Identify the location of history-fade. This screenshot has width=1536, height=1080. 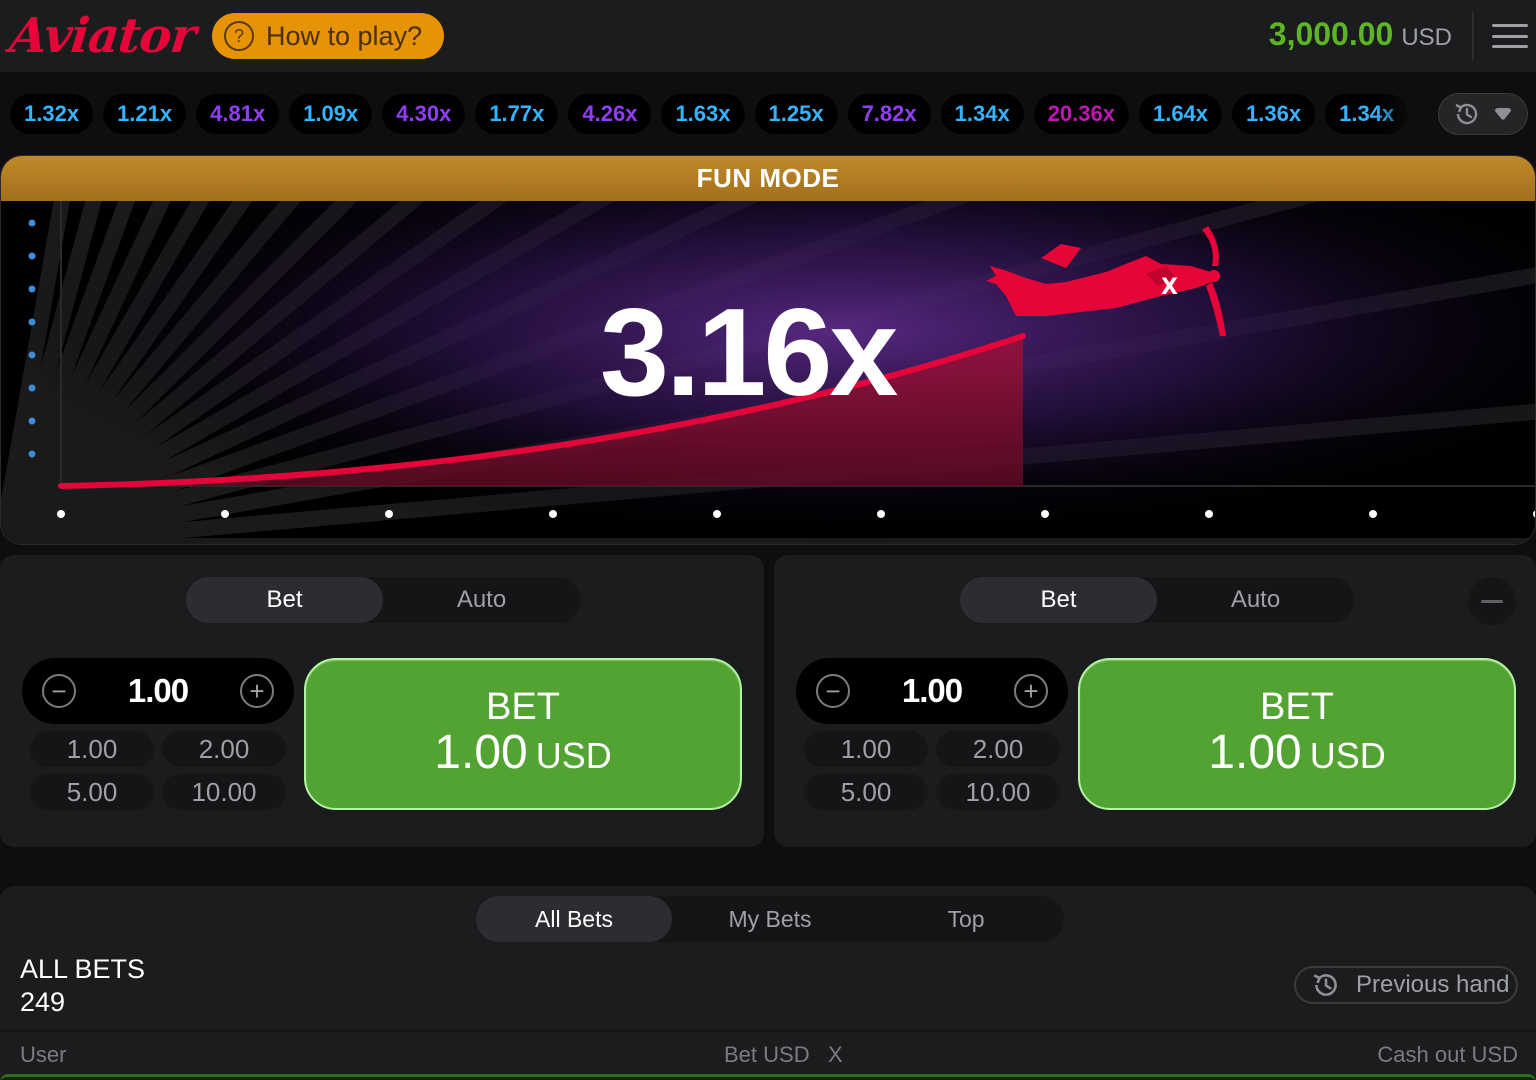
(1399, 114).